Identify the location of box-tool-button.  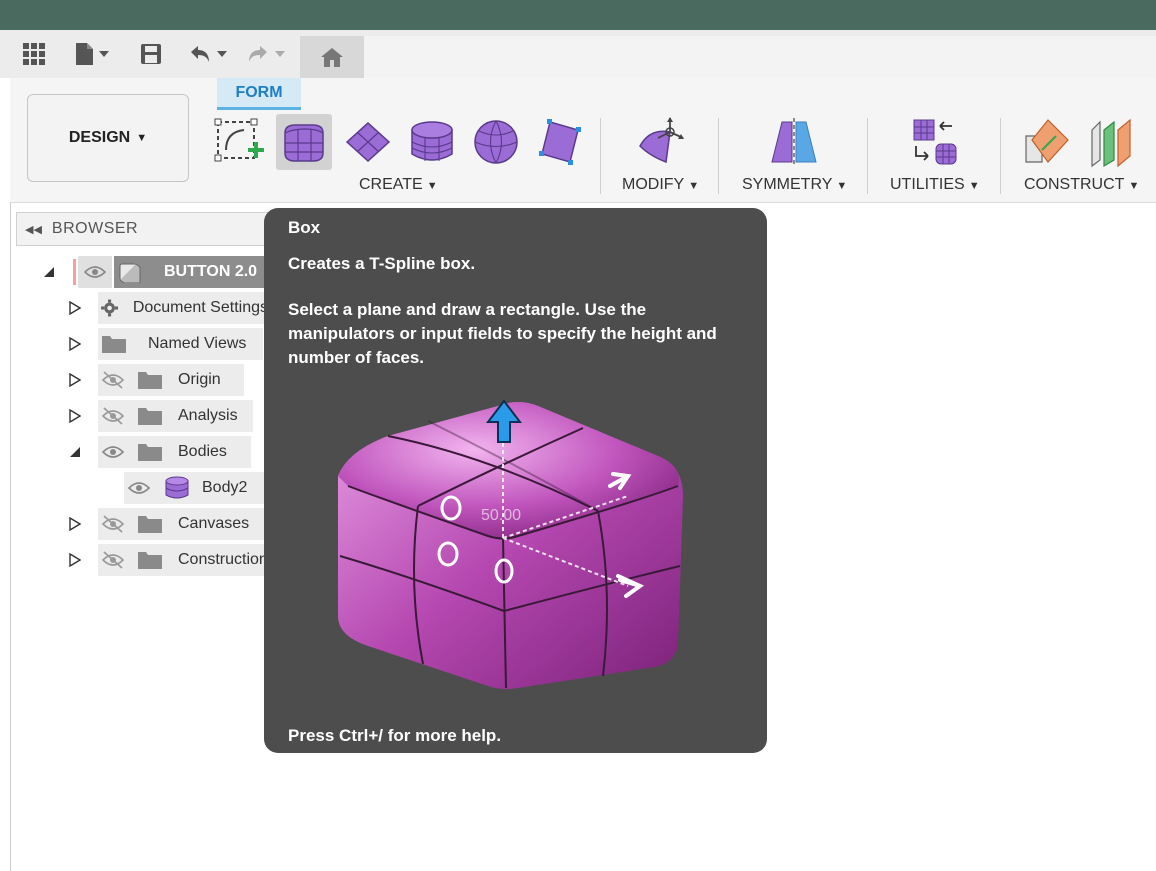
(304, 142).